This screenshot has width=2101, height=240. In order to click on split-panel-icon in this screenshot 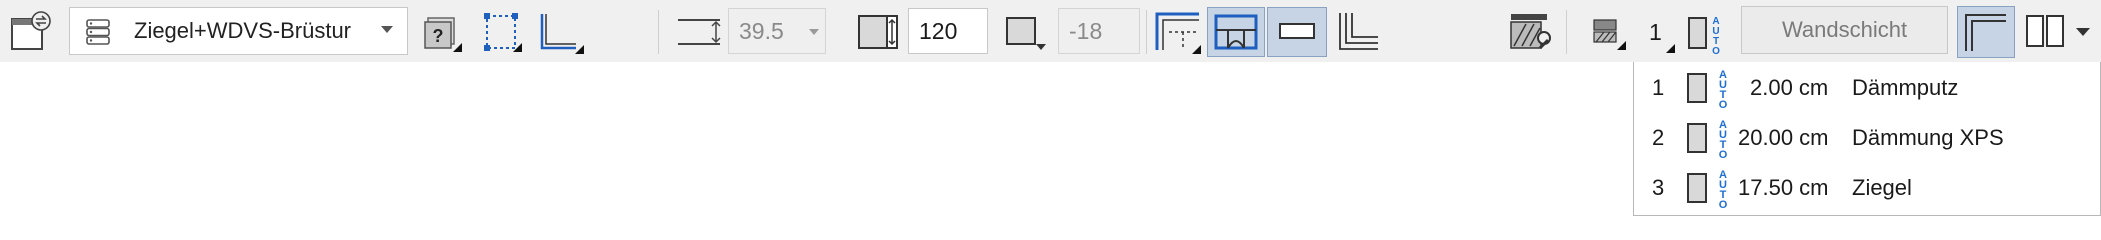, I will do `click(2046, 32)`.